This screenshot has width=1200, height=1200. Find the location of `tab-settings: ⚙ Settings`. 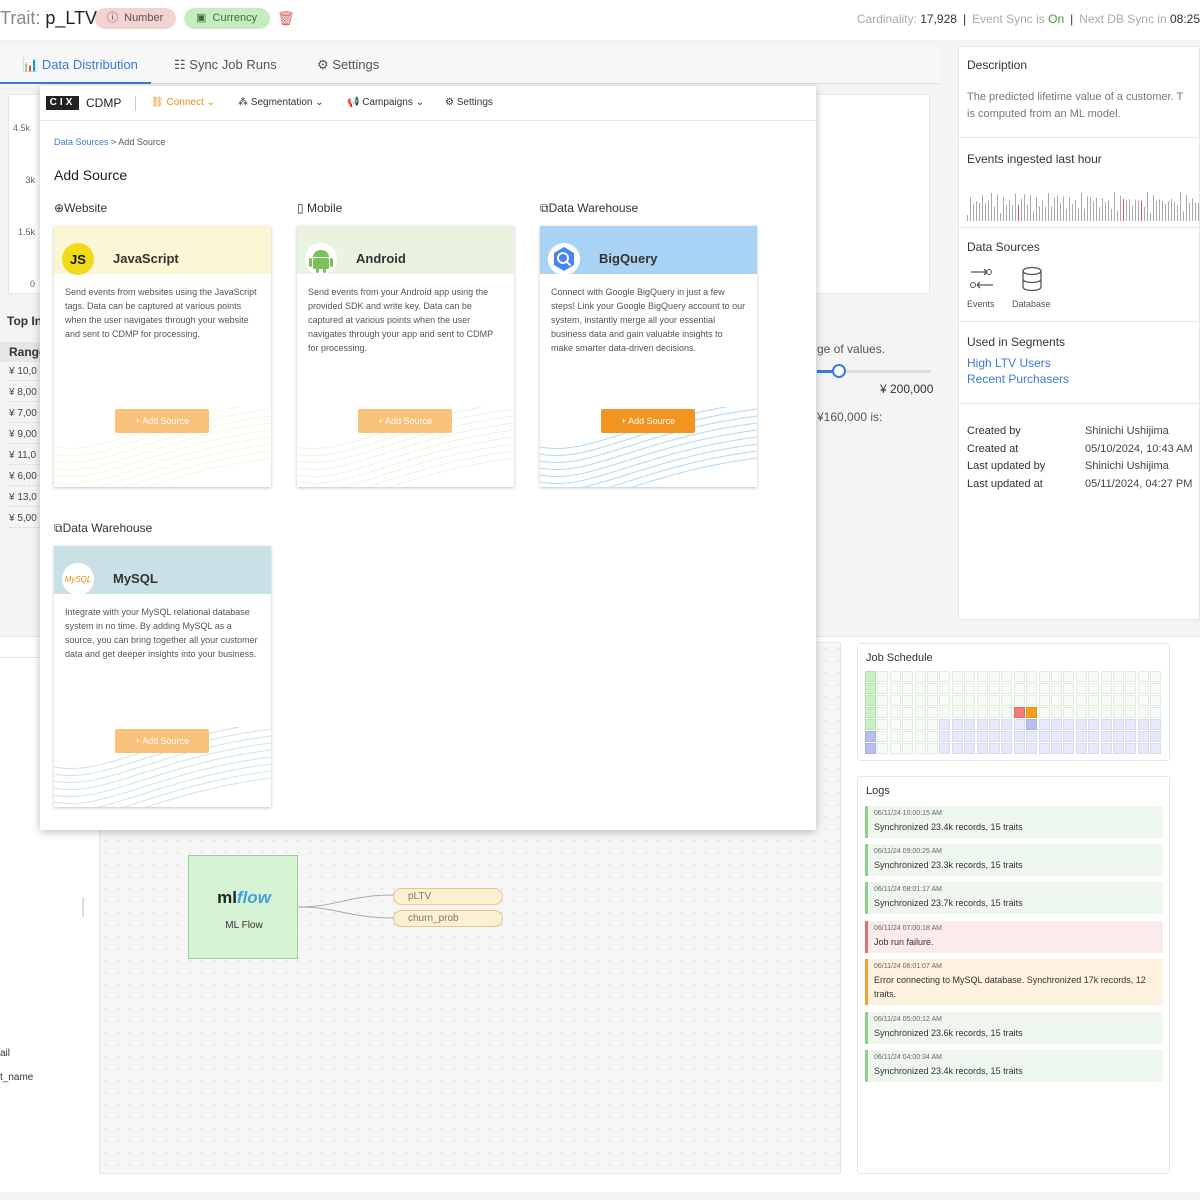

tab-settings: ⚙ Settings is located at coordinates (348, 65).